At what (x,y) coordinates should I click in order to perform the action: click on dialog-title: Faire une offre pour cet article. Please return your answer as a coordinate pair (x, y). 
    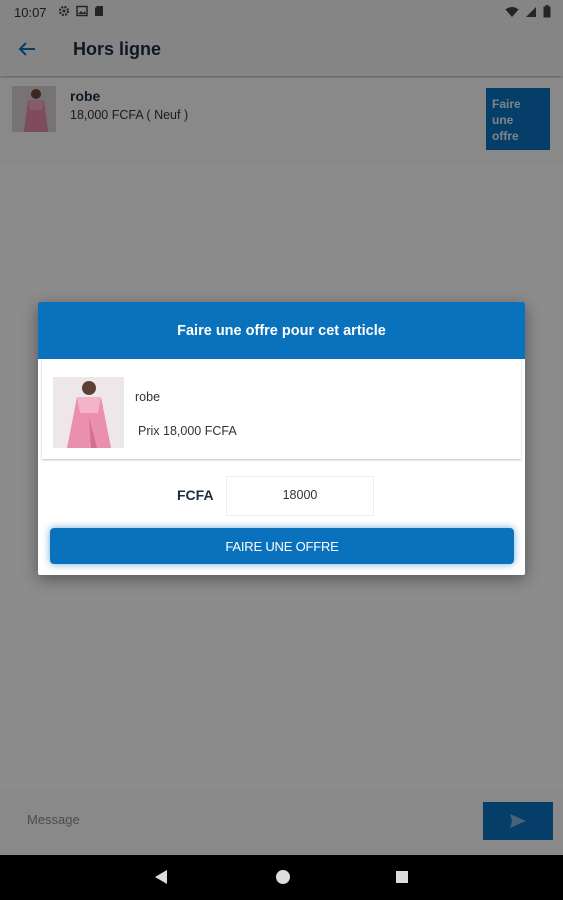
    Looking at the image, I should click on (281, 330).